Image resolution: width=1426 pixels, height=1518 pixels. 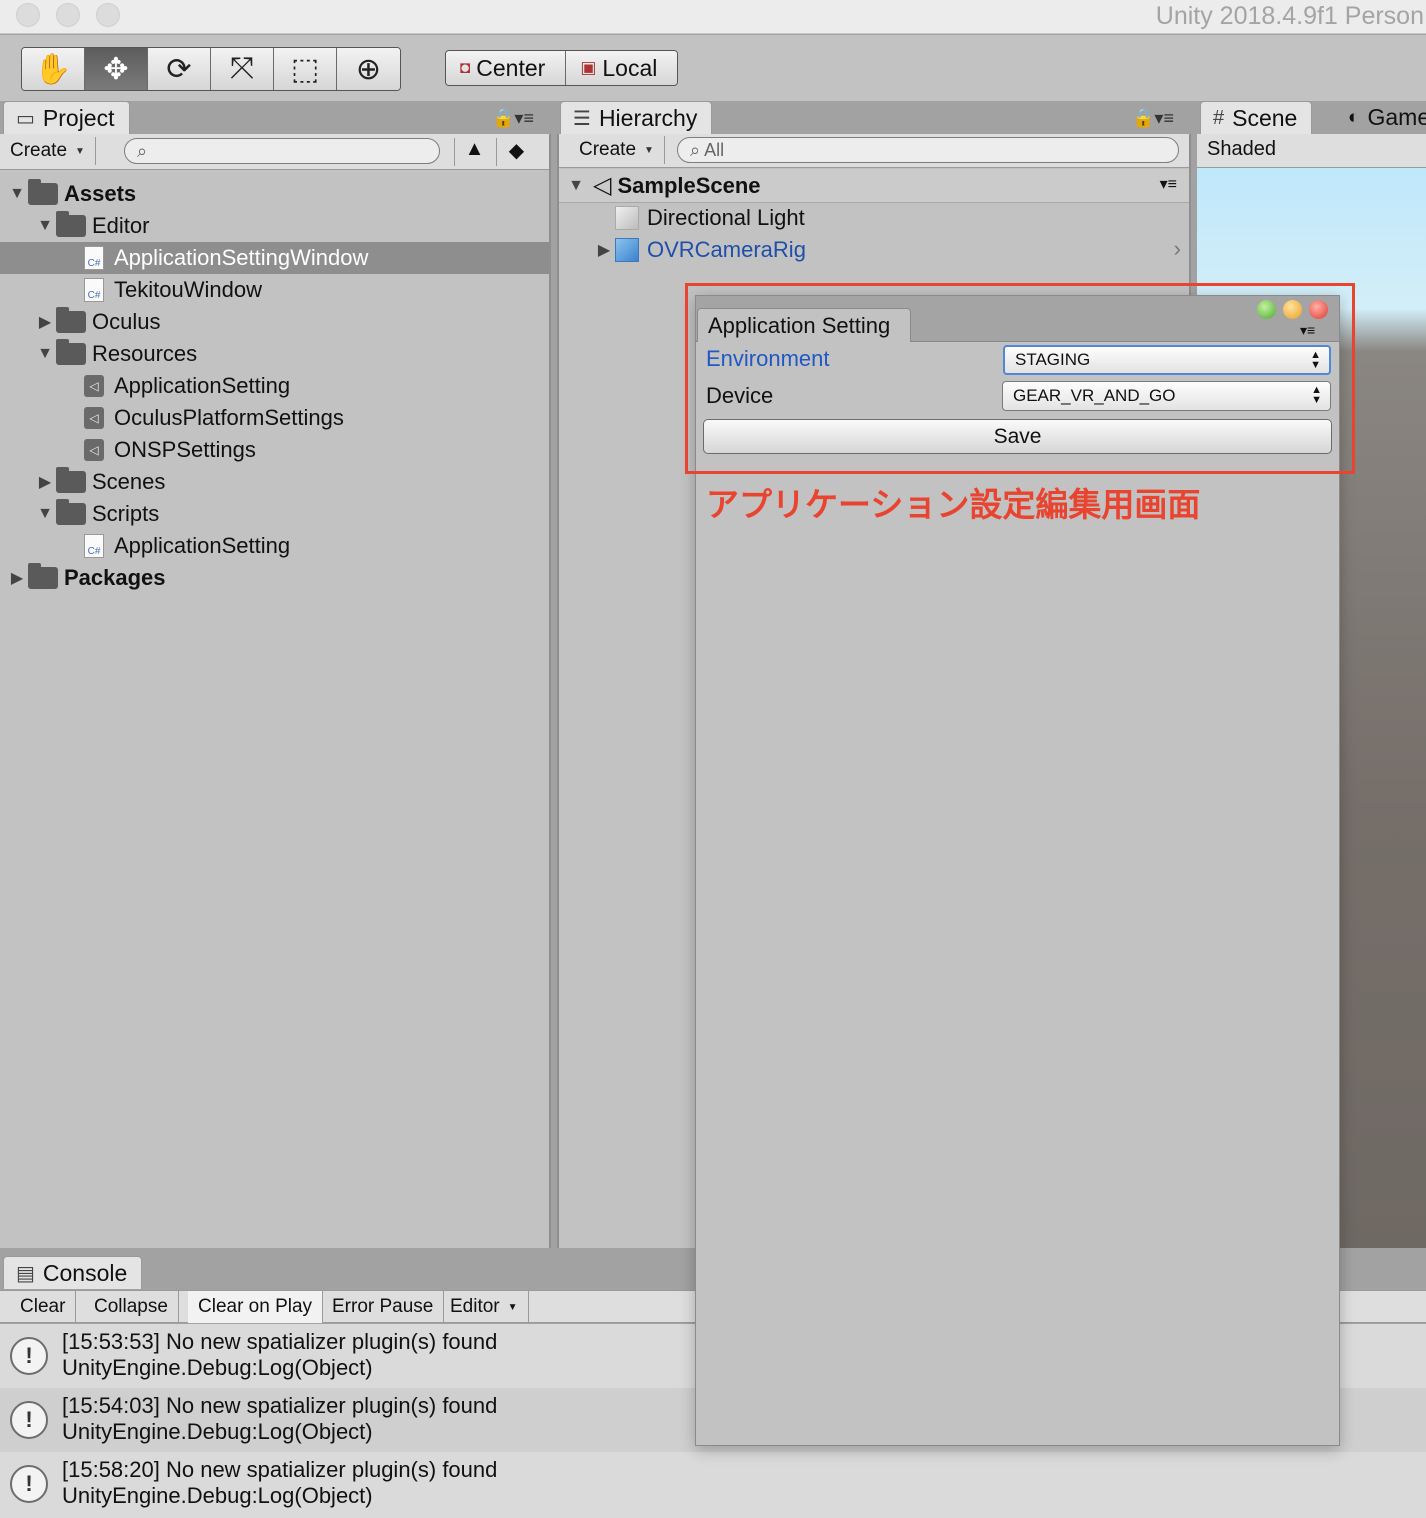 I want to click on move-tool-button: ✥, so click(x=116, y=69).